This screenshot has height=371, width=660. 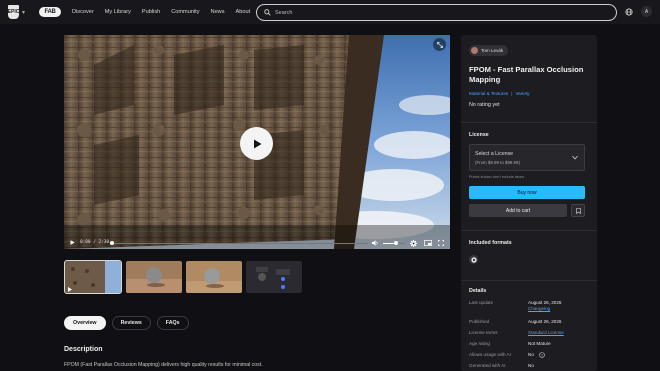 I want to click on description-heading: Description, so click(x=83, y=349).